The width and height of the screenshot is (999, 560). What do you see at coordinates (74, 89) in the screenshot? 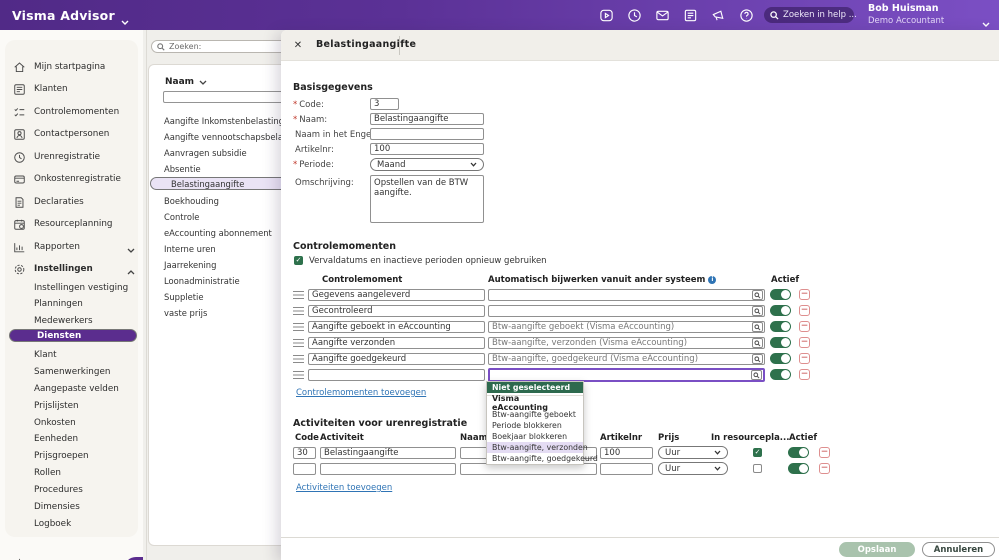
I see `sidebar-item-klanten: Klanten` at bounding box center [74, 89].